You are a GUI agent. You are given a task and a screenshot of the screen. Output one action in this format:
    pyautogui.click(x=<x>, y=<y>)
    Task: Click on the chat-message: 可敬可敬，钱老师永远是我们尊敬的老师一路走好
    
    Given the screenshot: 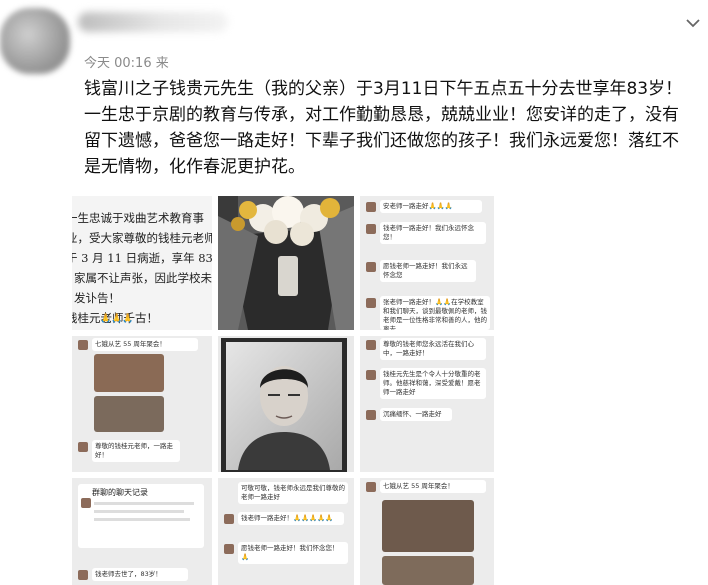 What is the action you would take?
    pyautogui.click(x=293, y=493)
    